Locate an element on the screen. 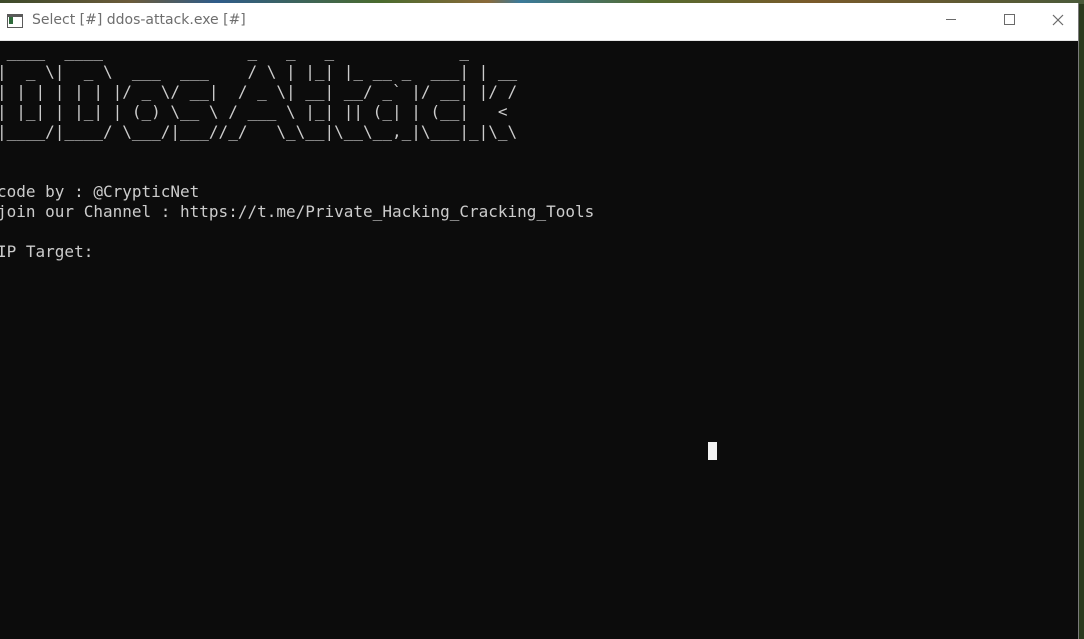 The width and height of the screenshot is (1084, 639). maximize-icon is located at coordinates (1009, 19).